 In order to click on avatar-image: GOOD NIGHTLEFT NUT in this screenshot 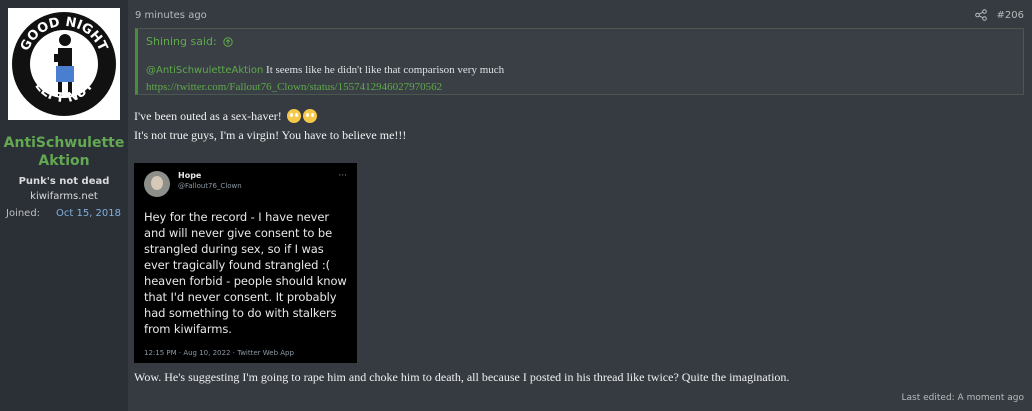, I will do `click(64, 64)`.